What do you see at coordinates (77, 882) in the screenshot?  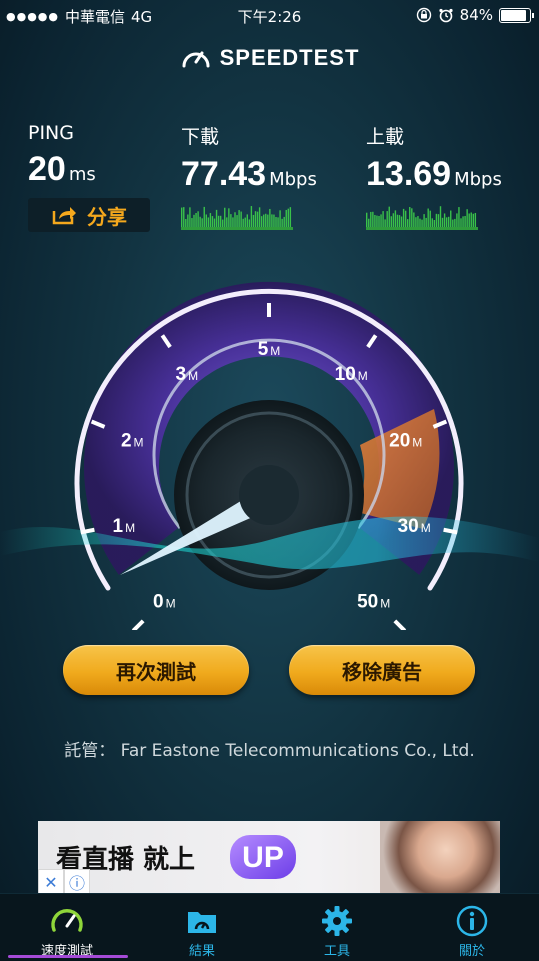 I see `ad-info-button: ⓘ` at bounding box center [77, 882].